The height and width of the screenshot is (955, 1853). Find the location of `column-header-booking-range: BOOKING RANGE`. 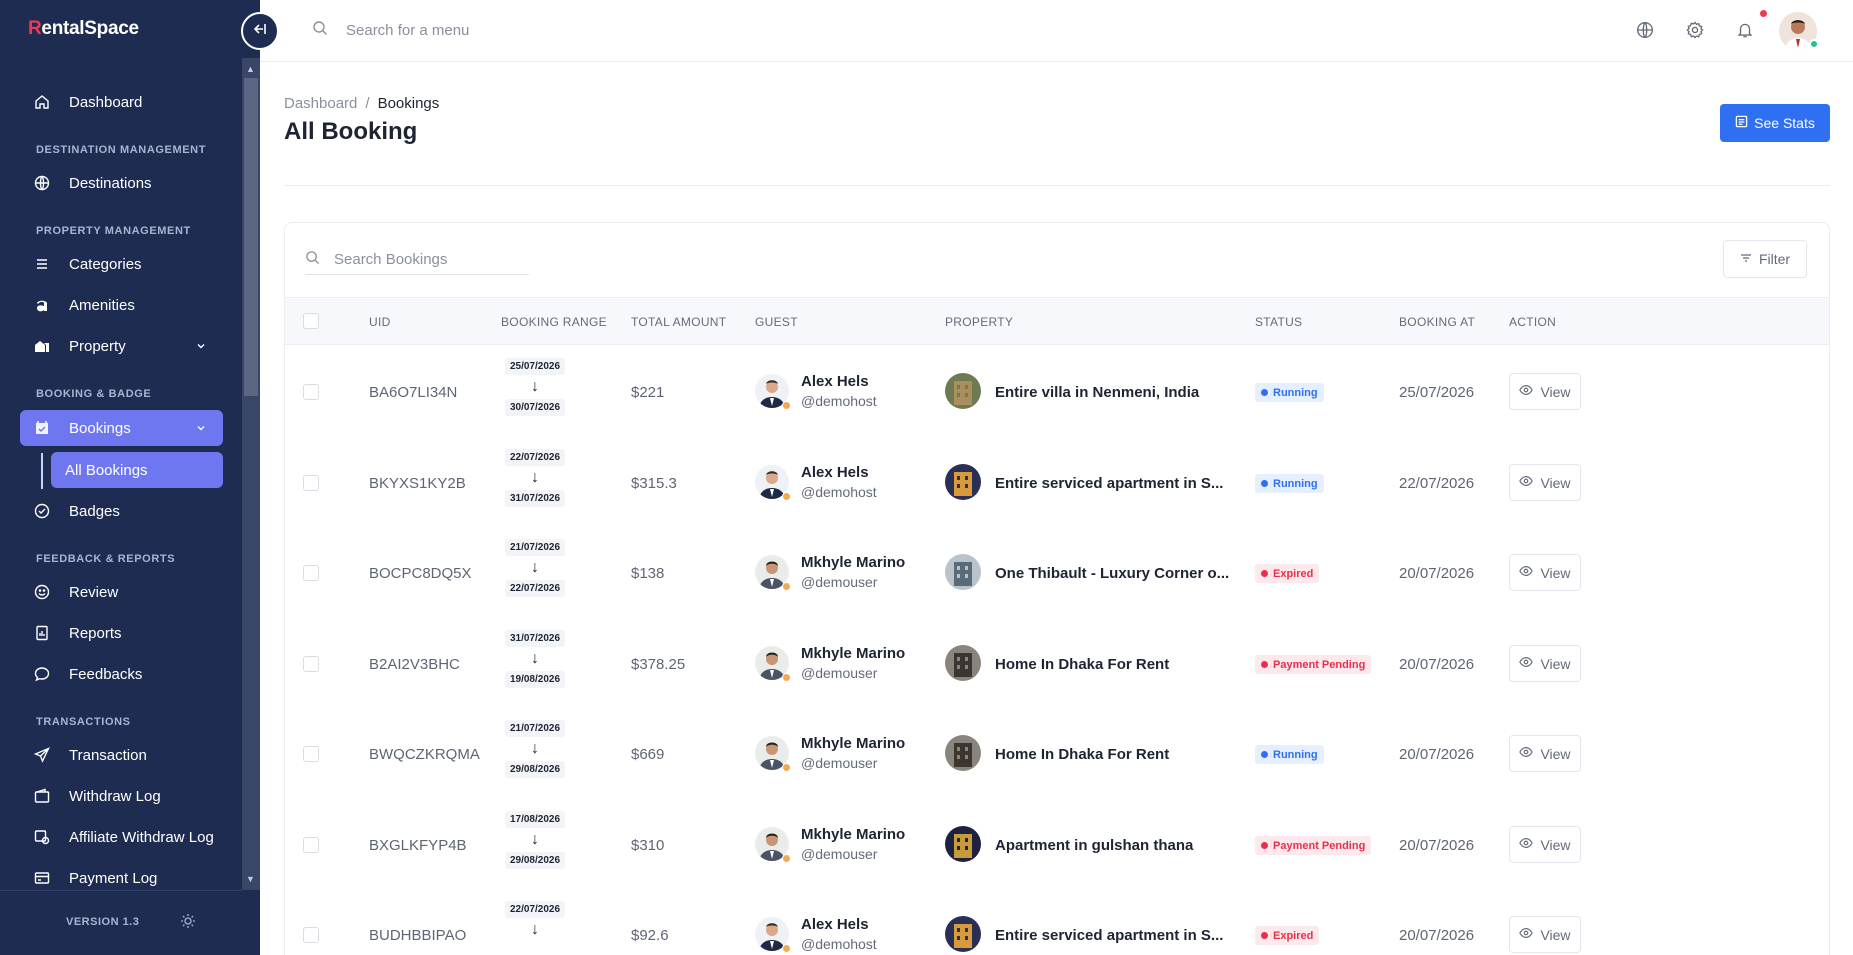

column-header-booking-range: BOOKING RANGE is located at coordinates (554, 322).